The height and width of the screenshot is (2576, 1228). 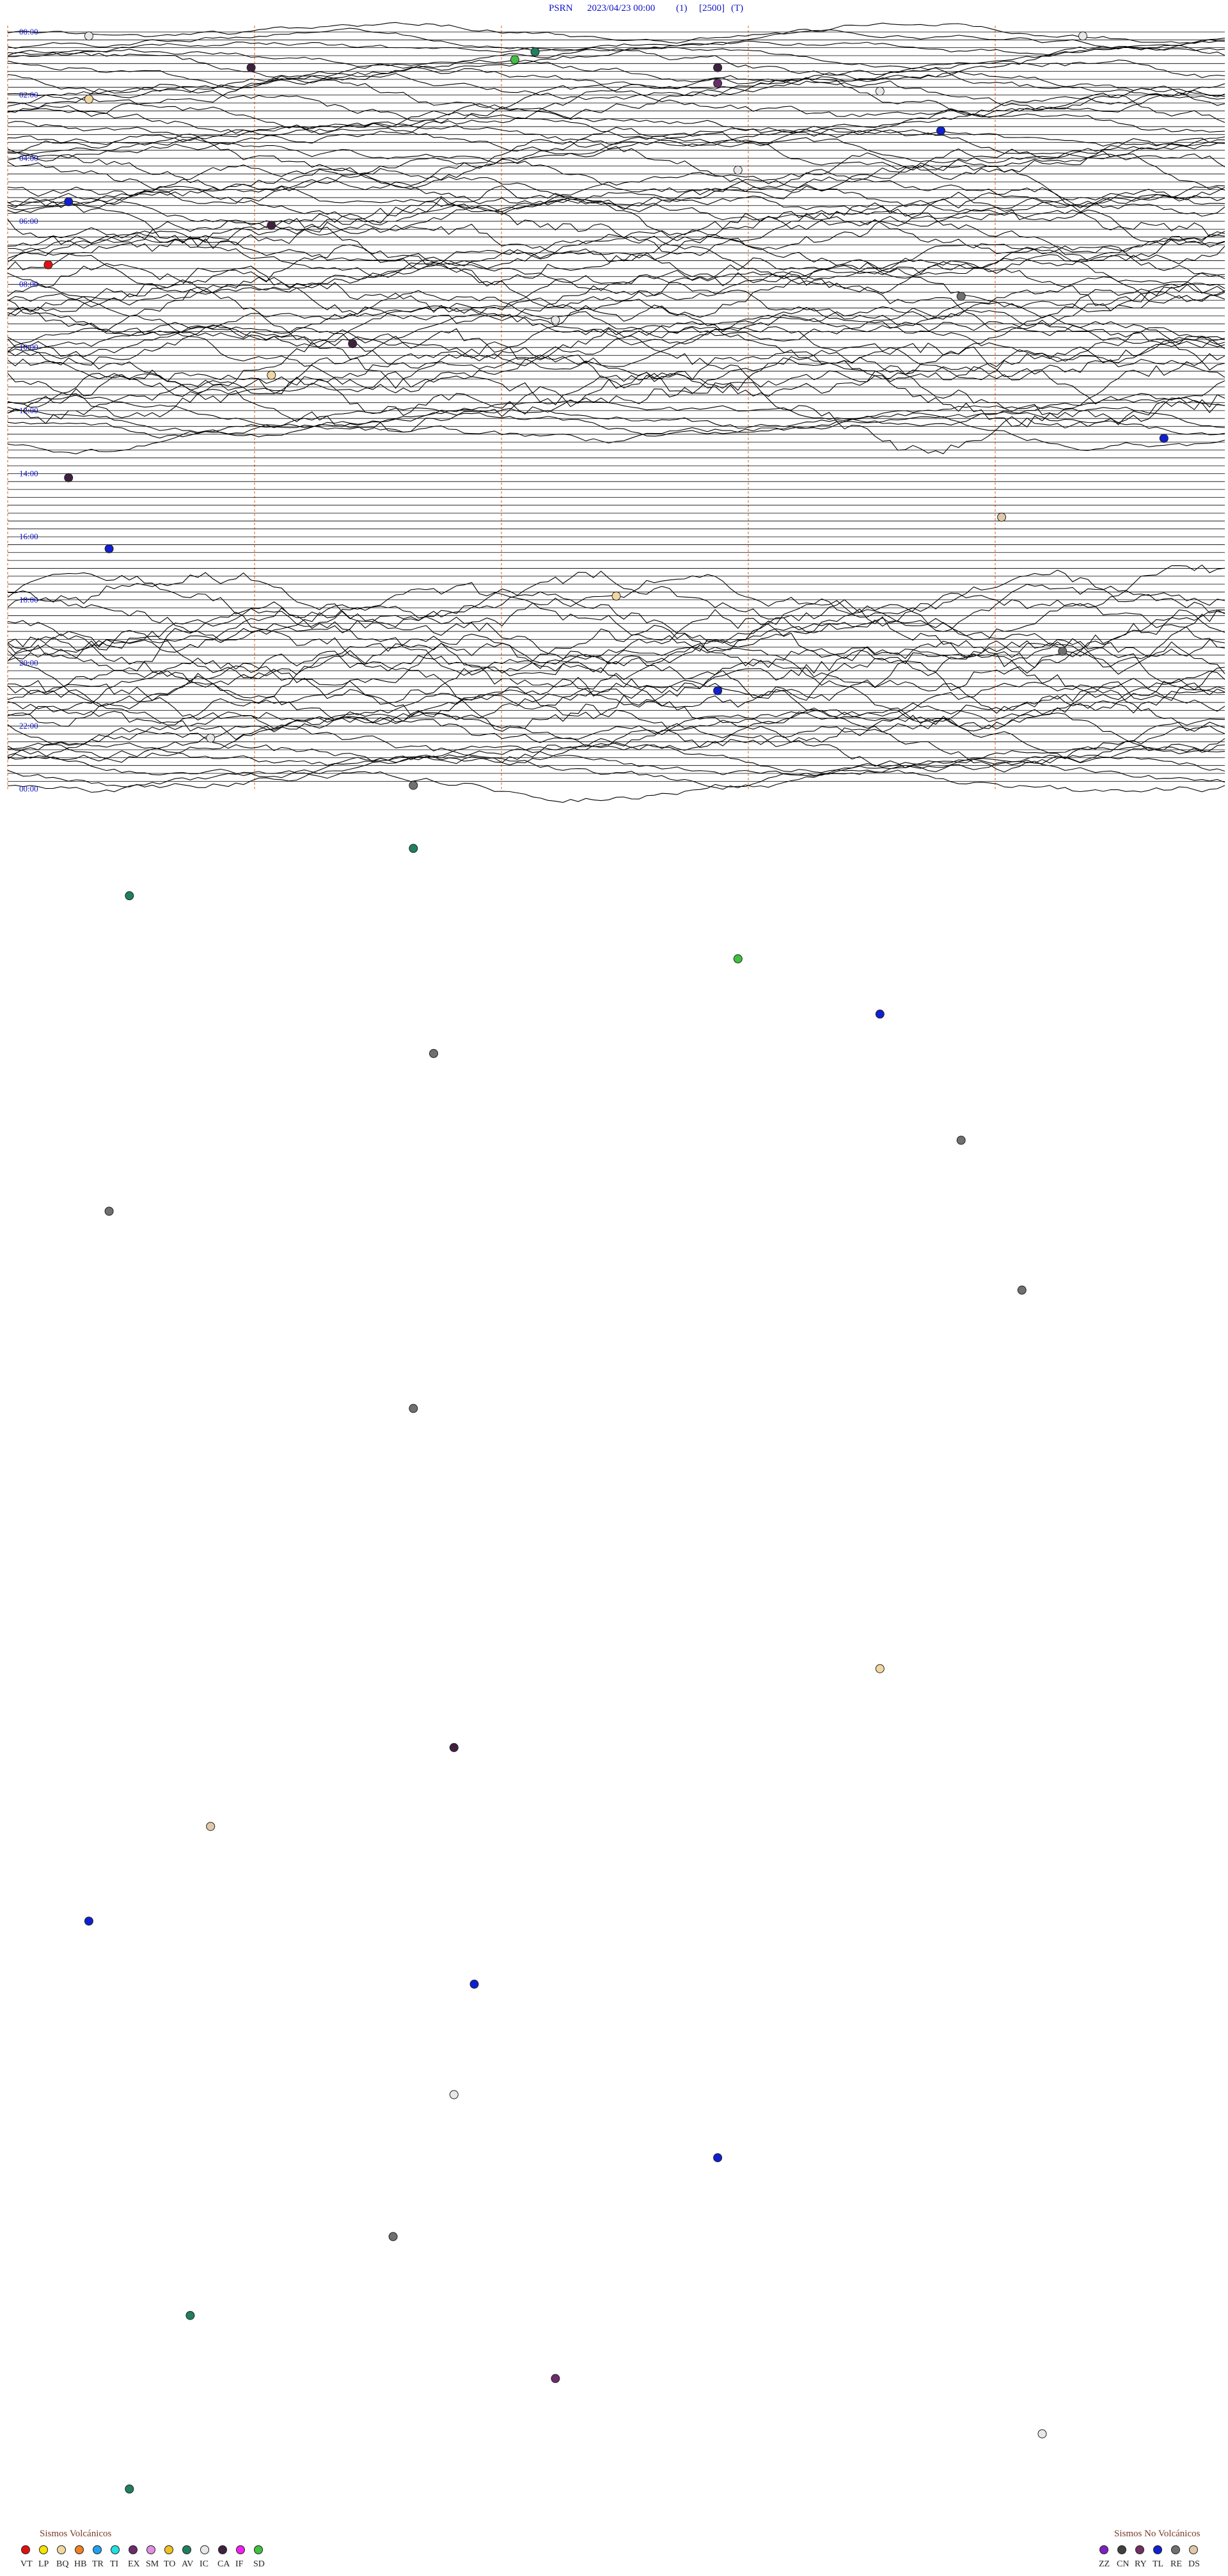 What do you see at coordinates (239, 2564) in the screenshot?
I see `legend-label-if: IF` at bounding box center [239, 2564].